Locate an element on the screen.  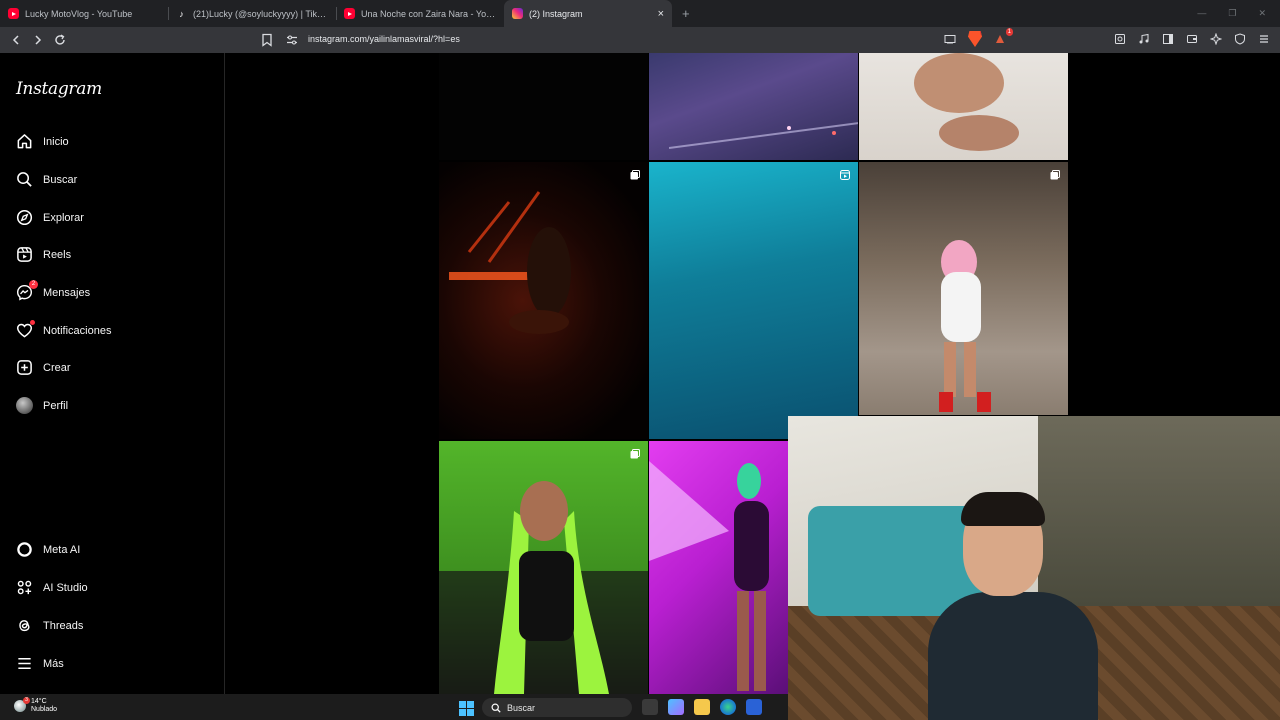
close-tab-icon: × is located at coordinates (661, 14).